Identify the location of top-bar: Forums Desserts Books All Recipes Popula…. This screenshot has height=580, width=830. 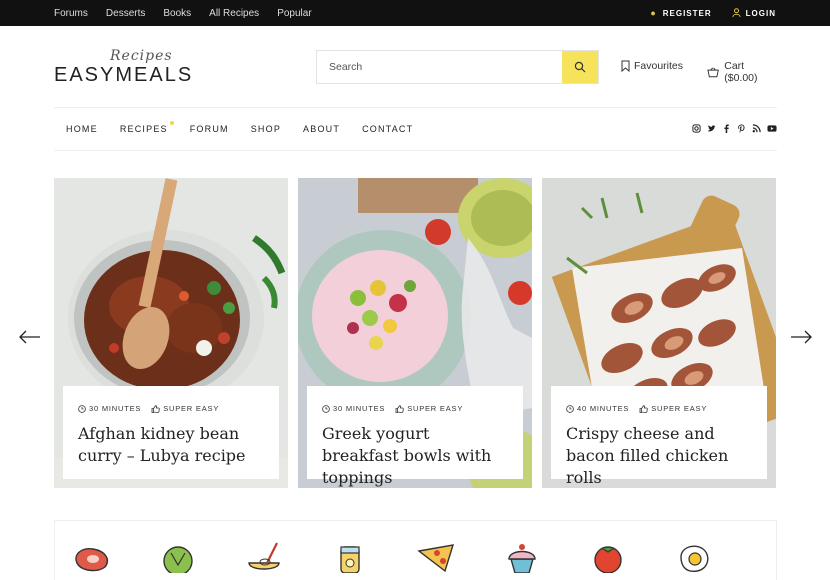
(415, 13).